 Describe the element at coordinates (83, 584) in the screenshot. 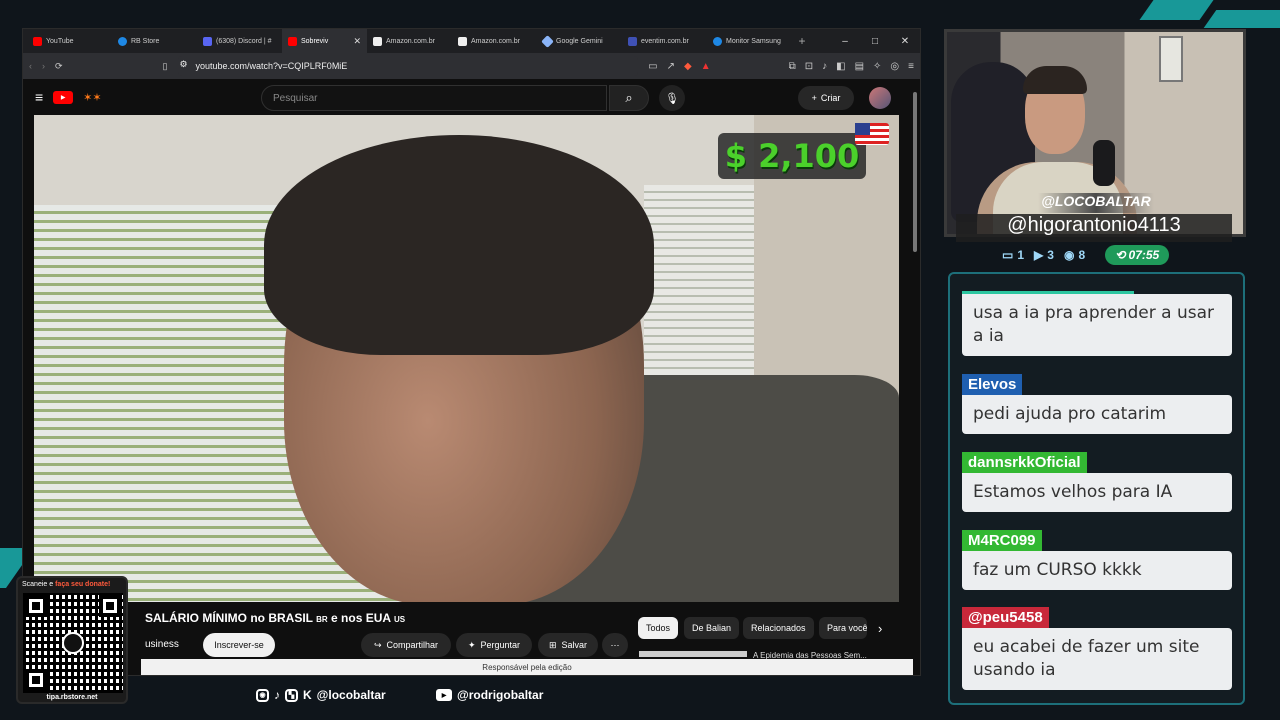

I see `qr-caption-highlight: faça seu donate!` at that location.